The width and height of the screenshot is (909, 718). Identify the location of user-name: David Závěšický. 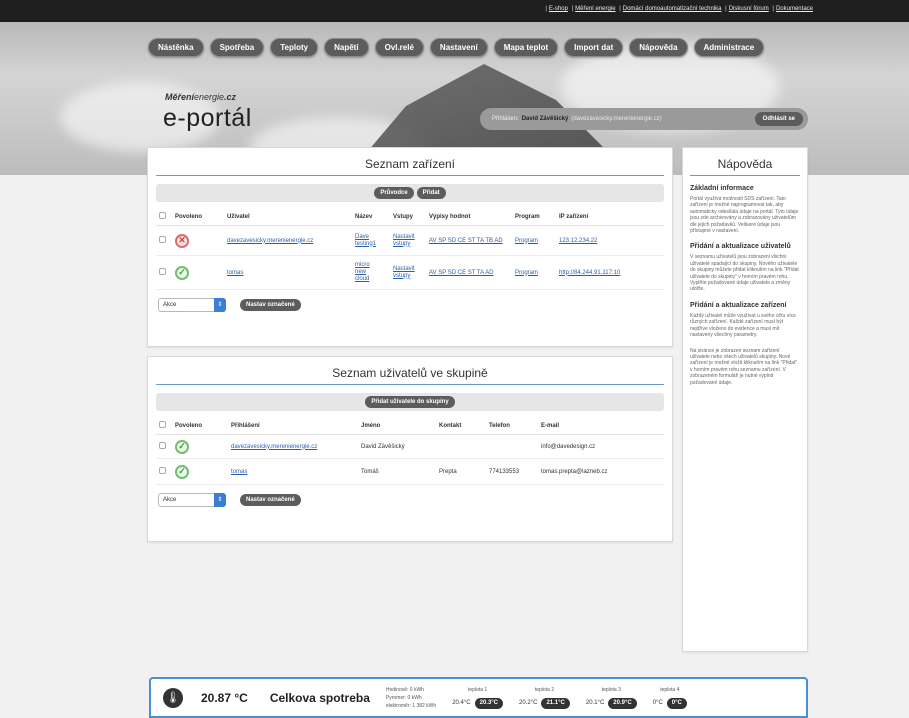
(397, 446).